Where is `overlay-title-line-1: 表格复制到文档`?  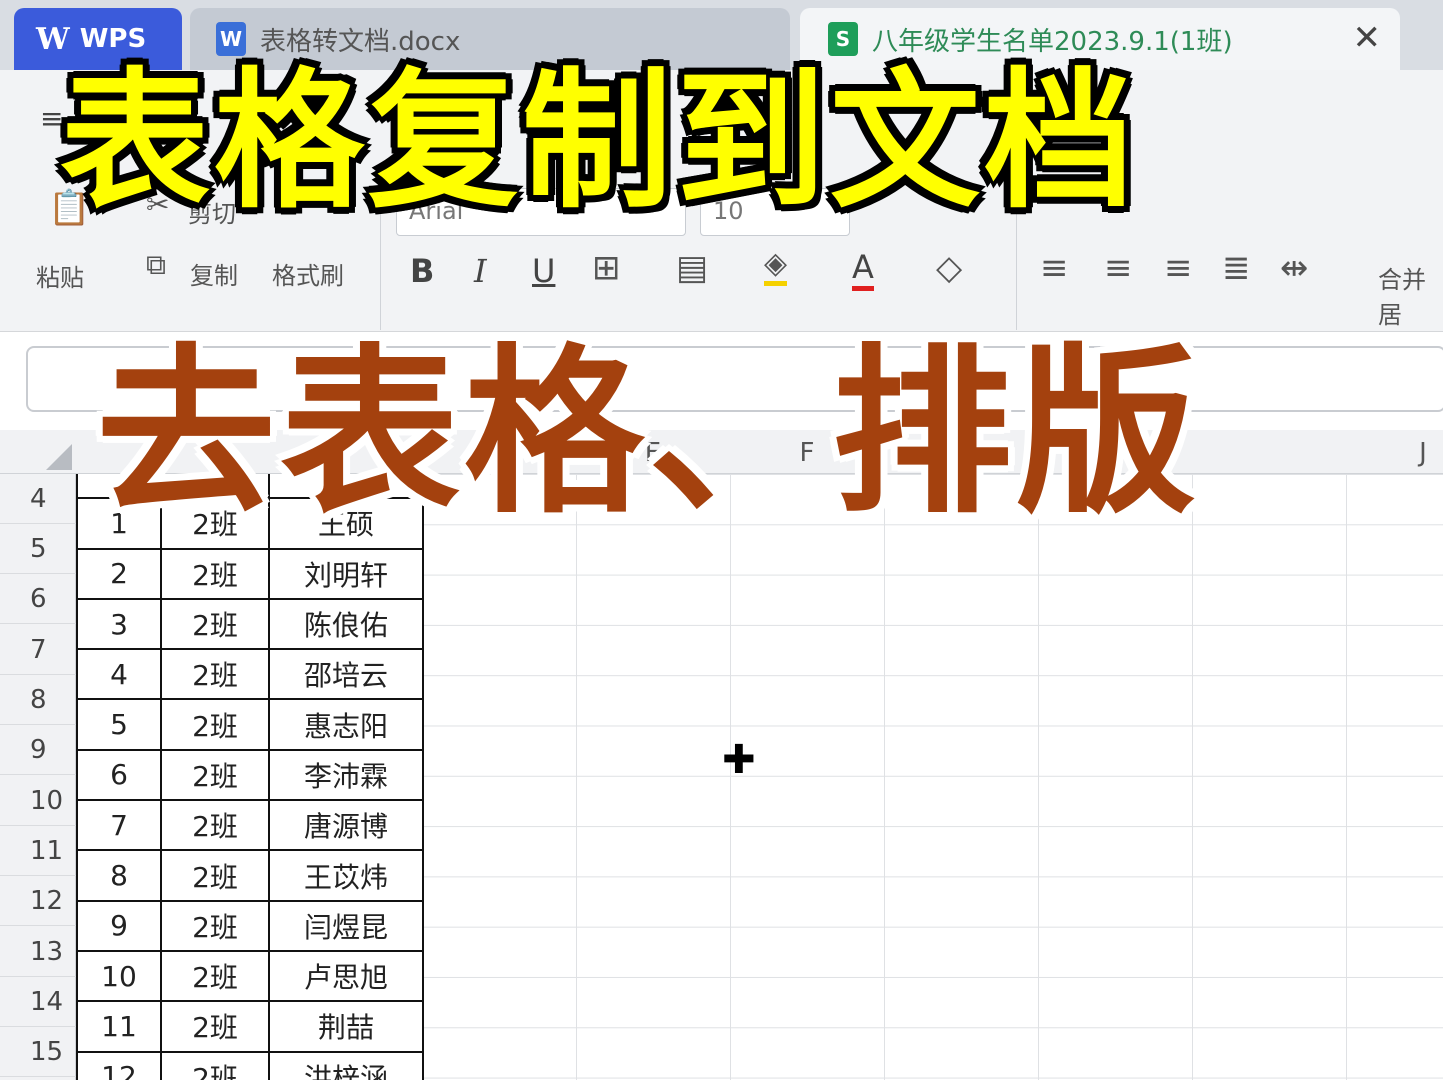 overlay-title-line-1: 表格复制到文档 is located at coordinates (599, 142).